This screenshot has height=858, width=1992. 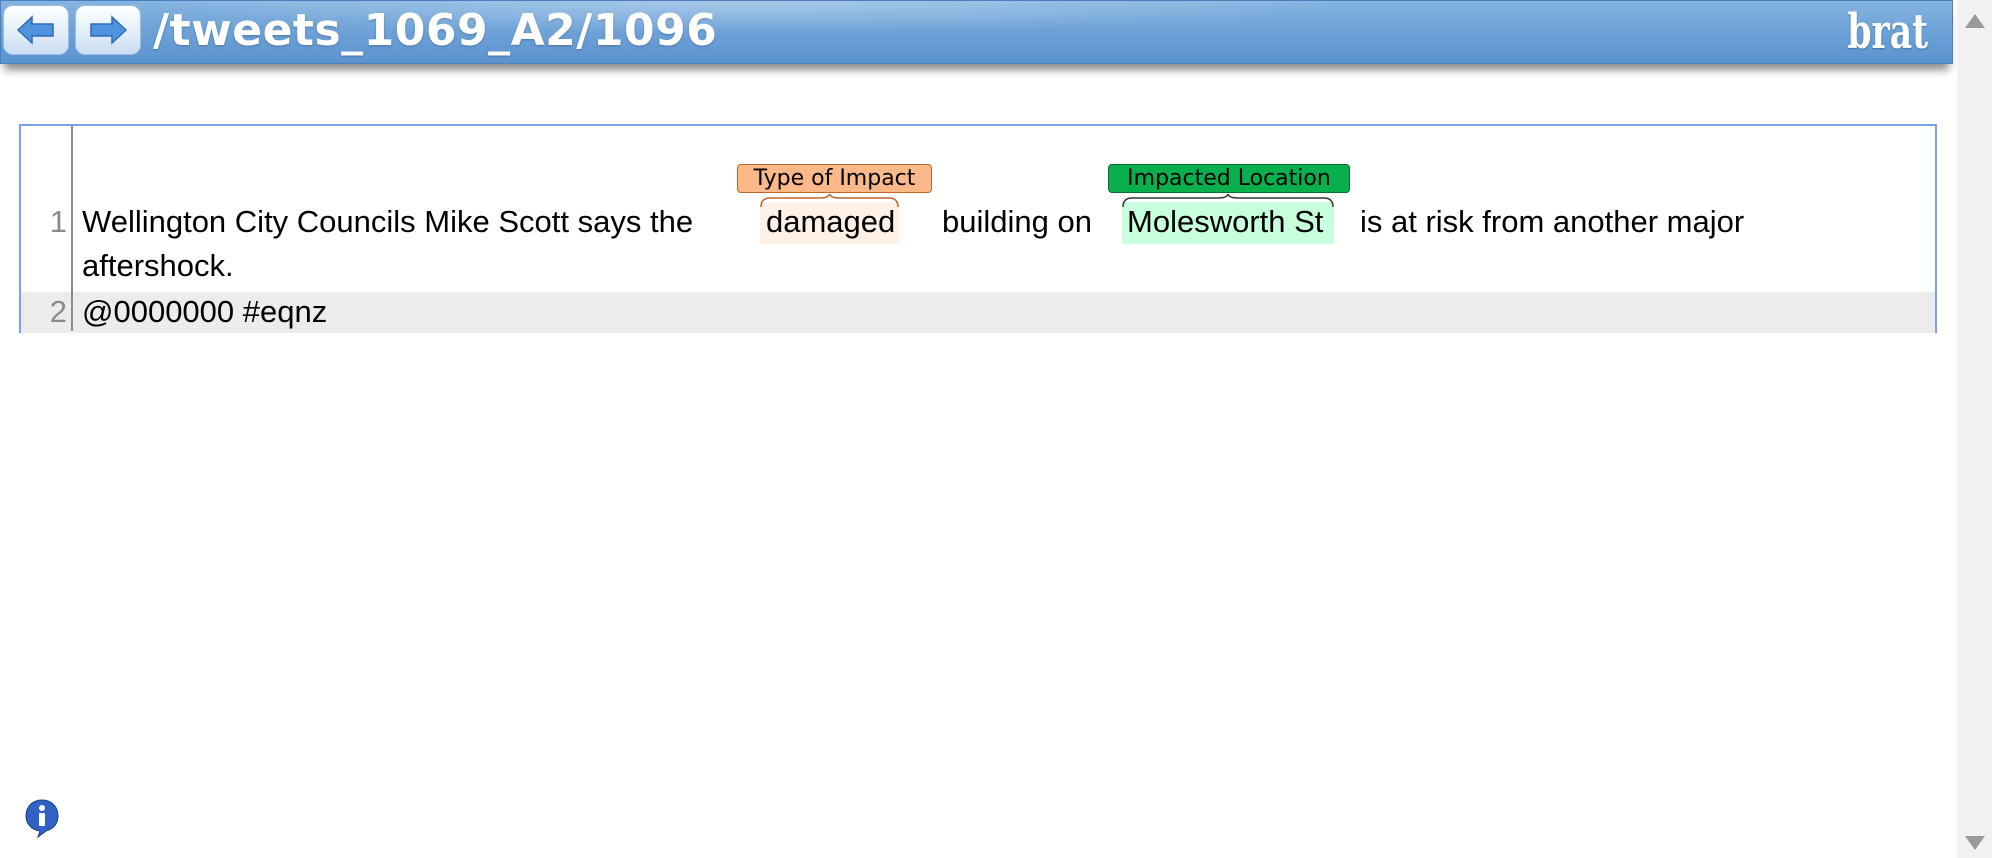 I want to click on annotated-text-molesworth-st: Molesworth St, so click(x=1225, y=222).